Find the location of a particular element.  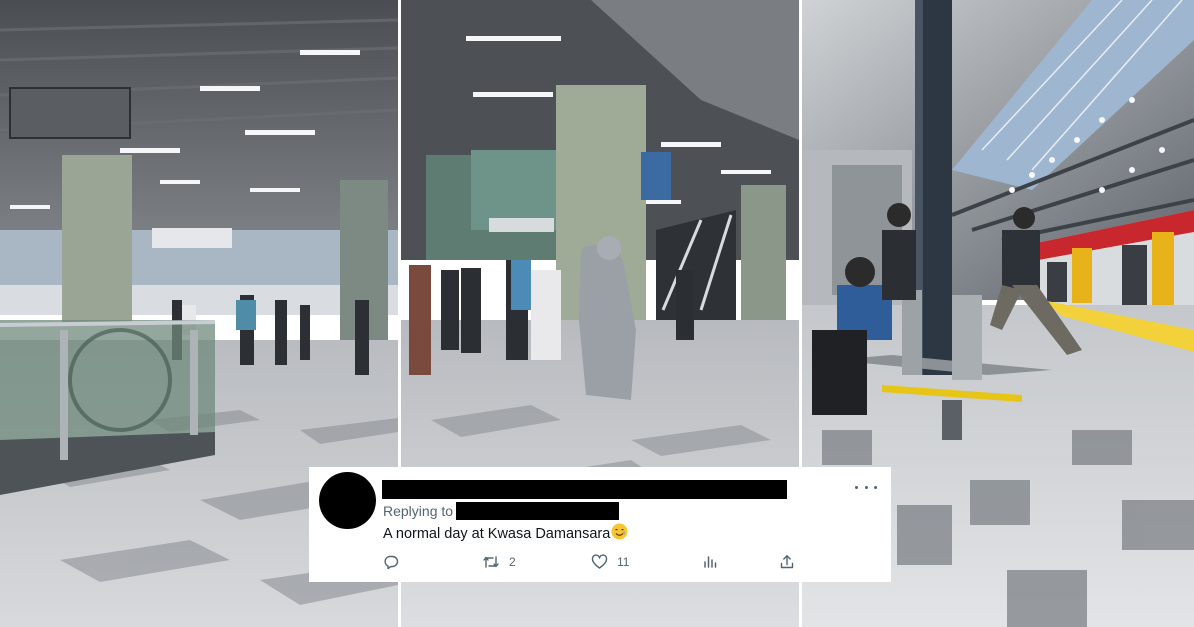

tweet-text-row: A normal day at Kwasa Damansara is located at coordinates (505, 533).